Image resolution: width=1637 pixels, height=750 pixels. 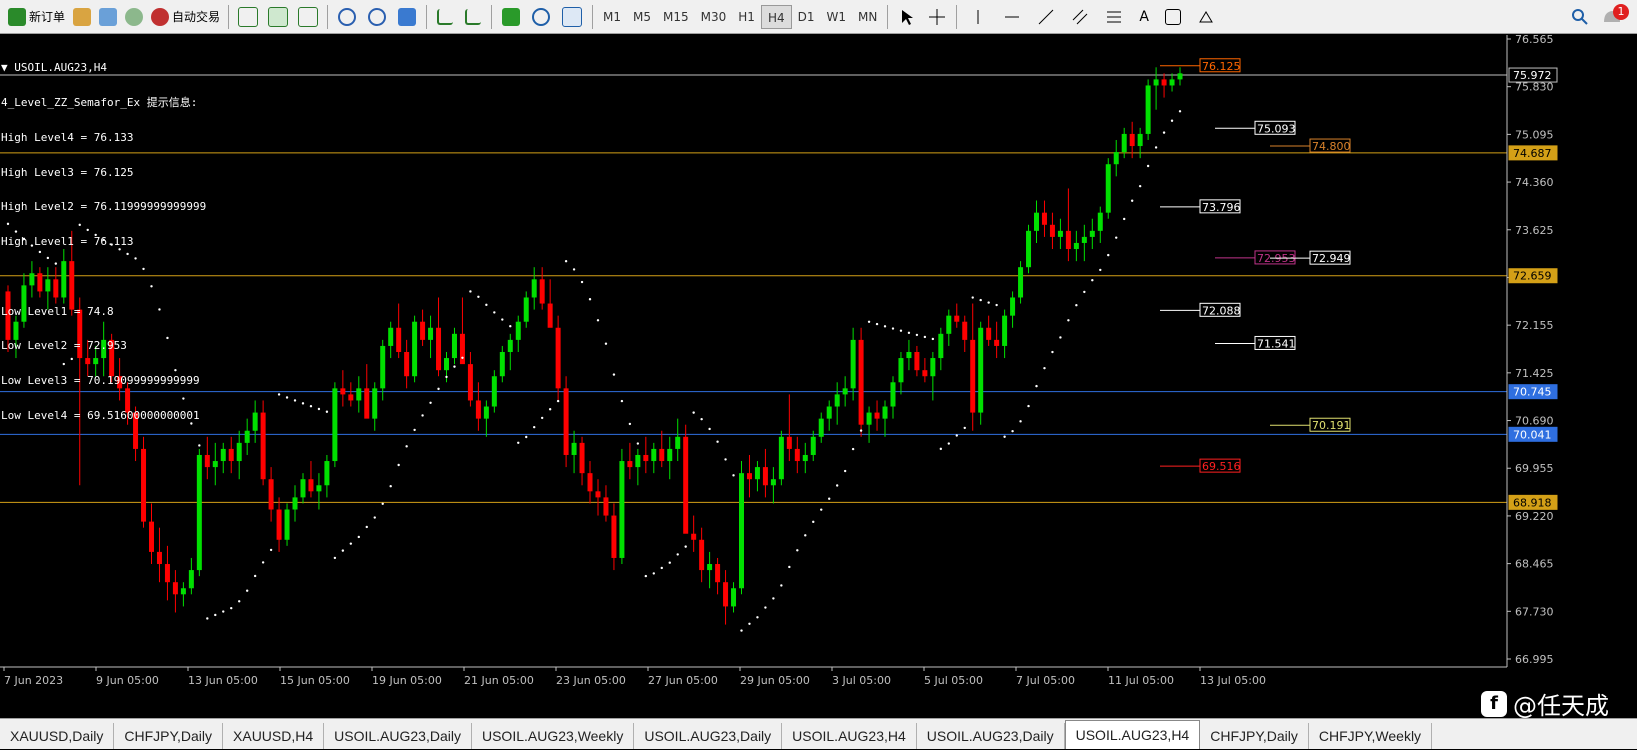 What do you see at coordinates (1371, 736) in the screenshot?
I see `chart-tab: CHFJPY,Weekly` at bounding box center [1371, 736].